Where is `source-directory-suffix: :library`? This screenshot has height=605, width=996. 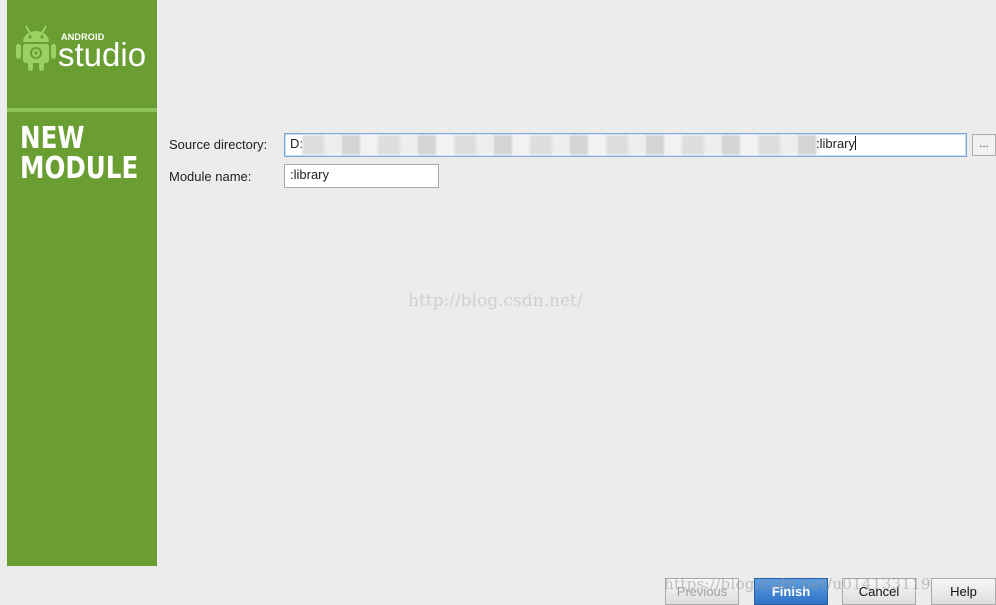
source-directory-suffix: :library is located at coordinates (836, 143).